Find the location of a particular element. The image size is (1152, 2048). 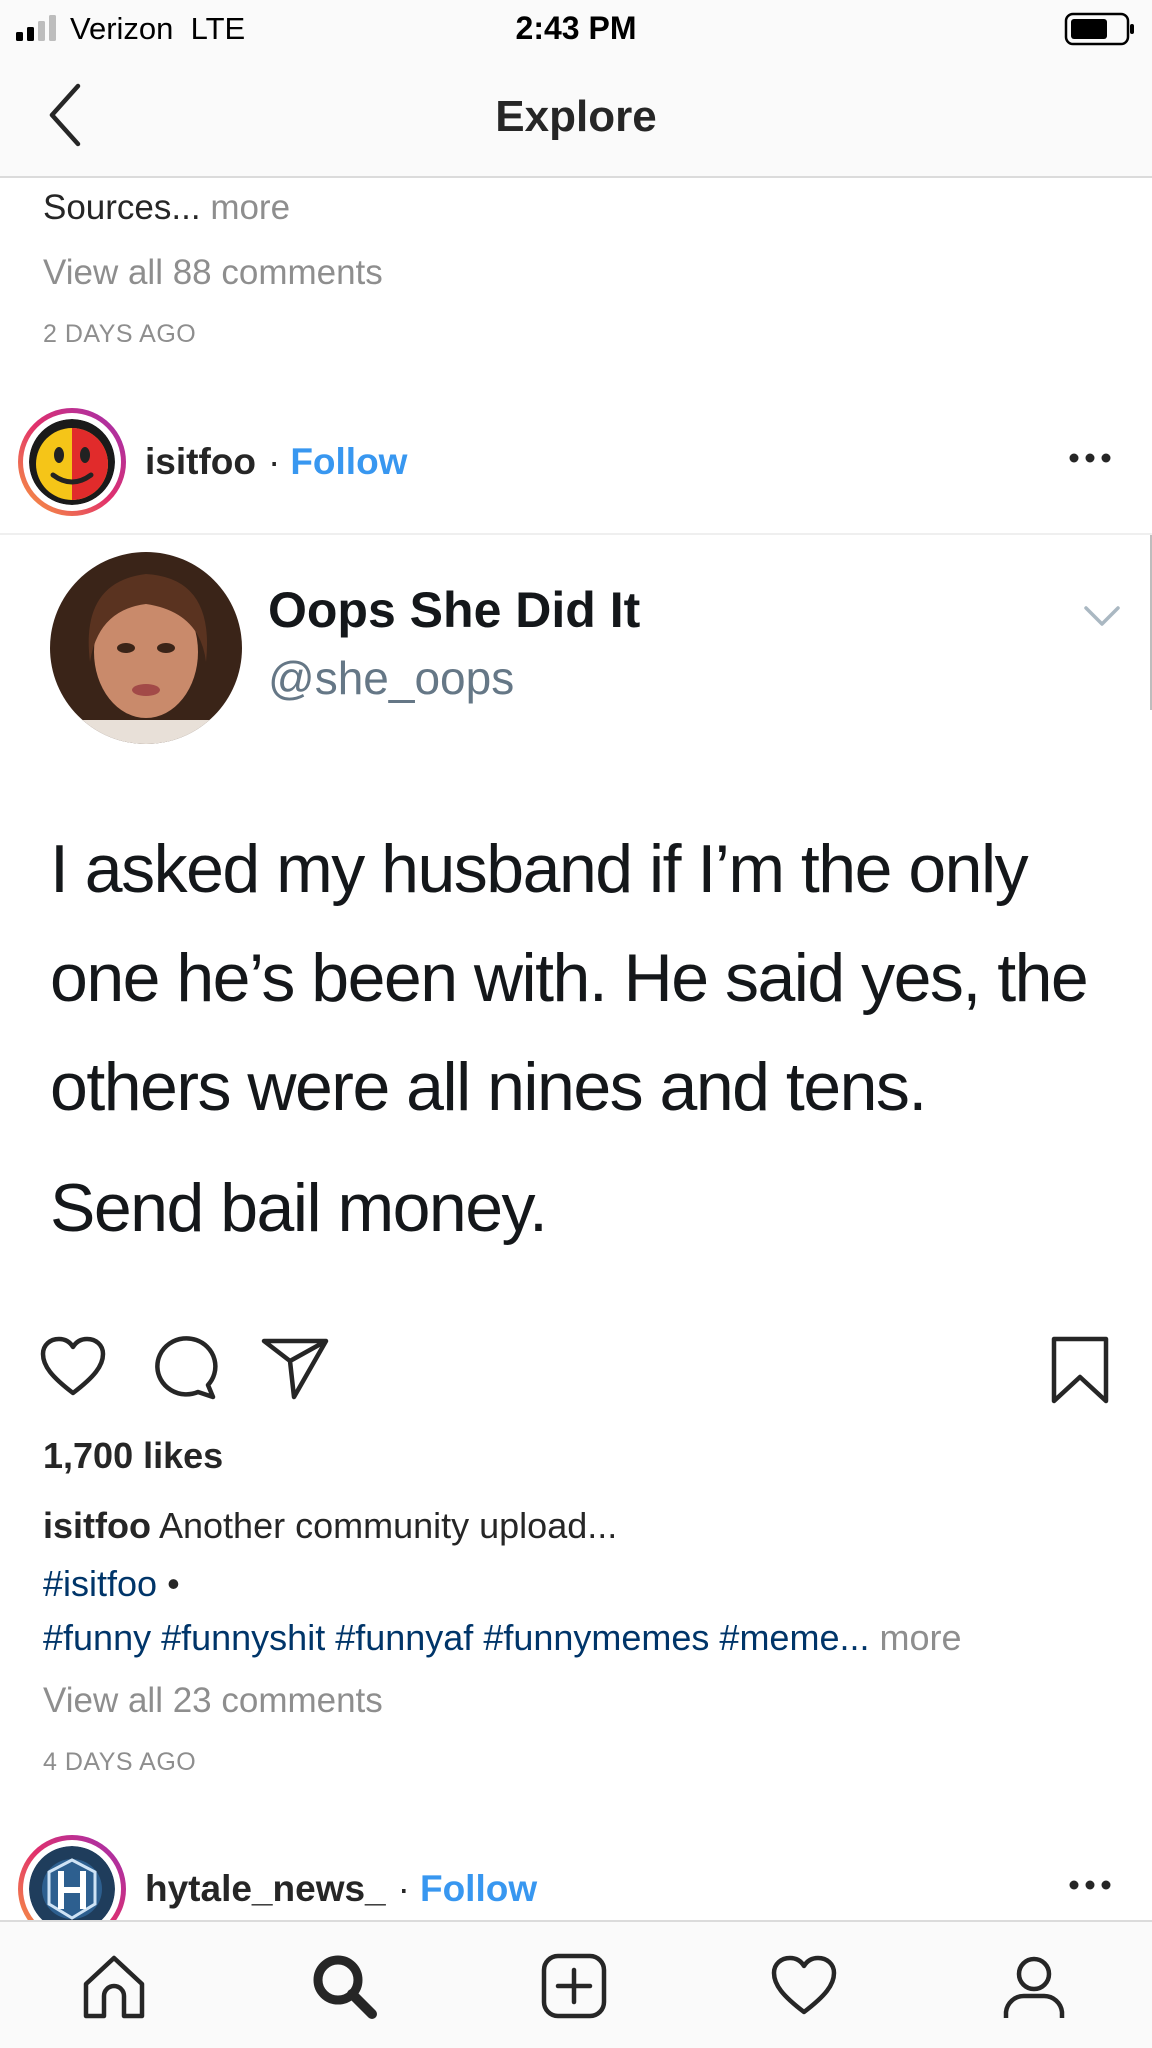

profile-icon is located at coordinates (1034, 1986).